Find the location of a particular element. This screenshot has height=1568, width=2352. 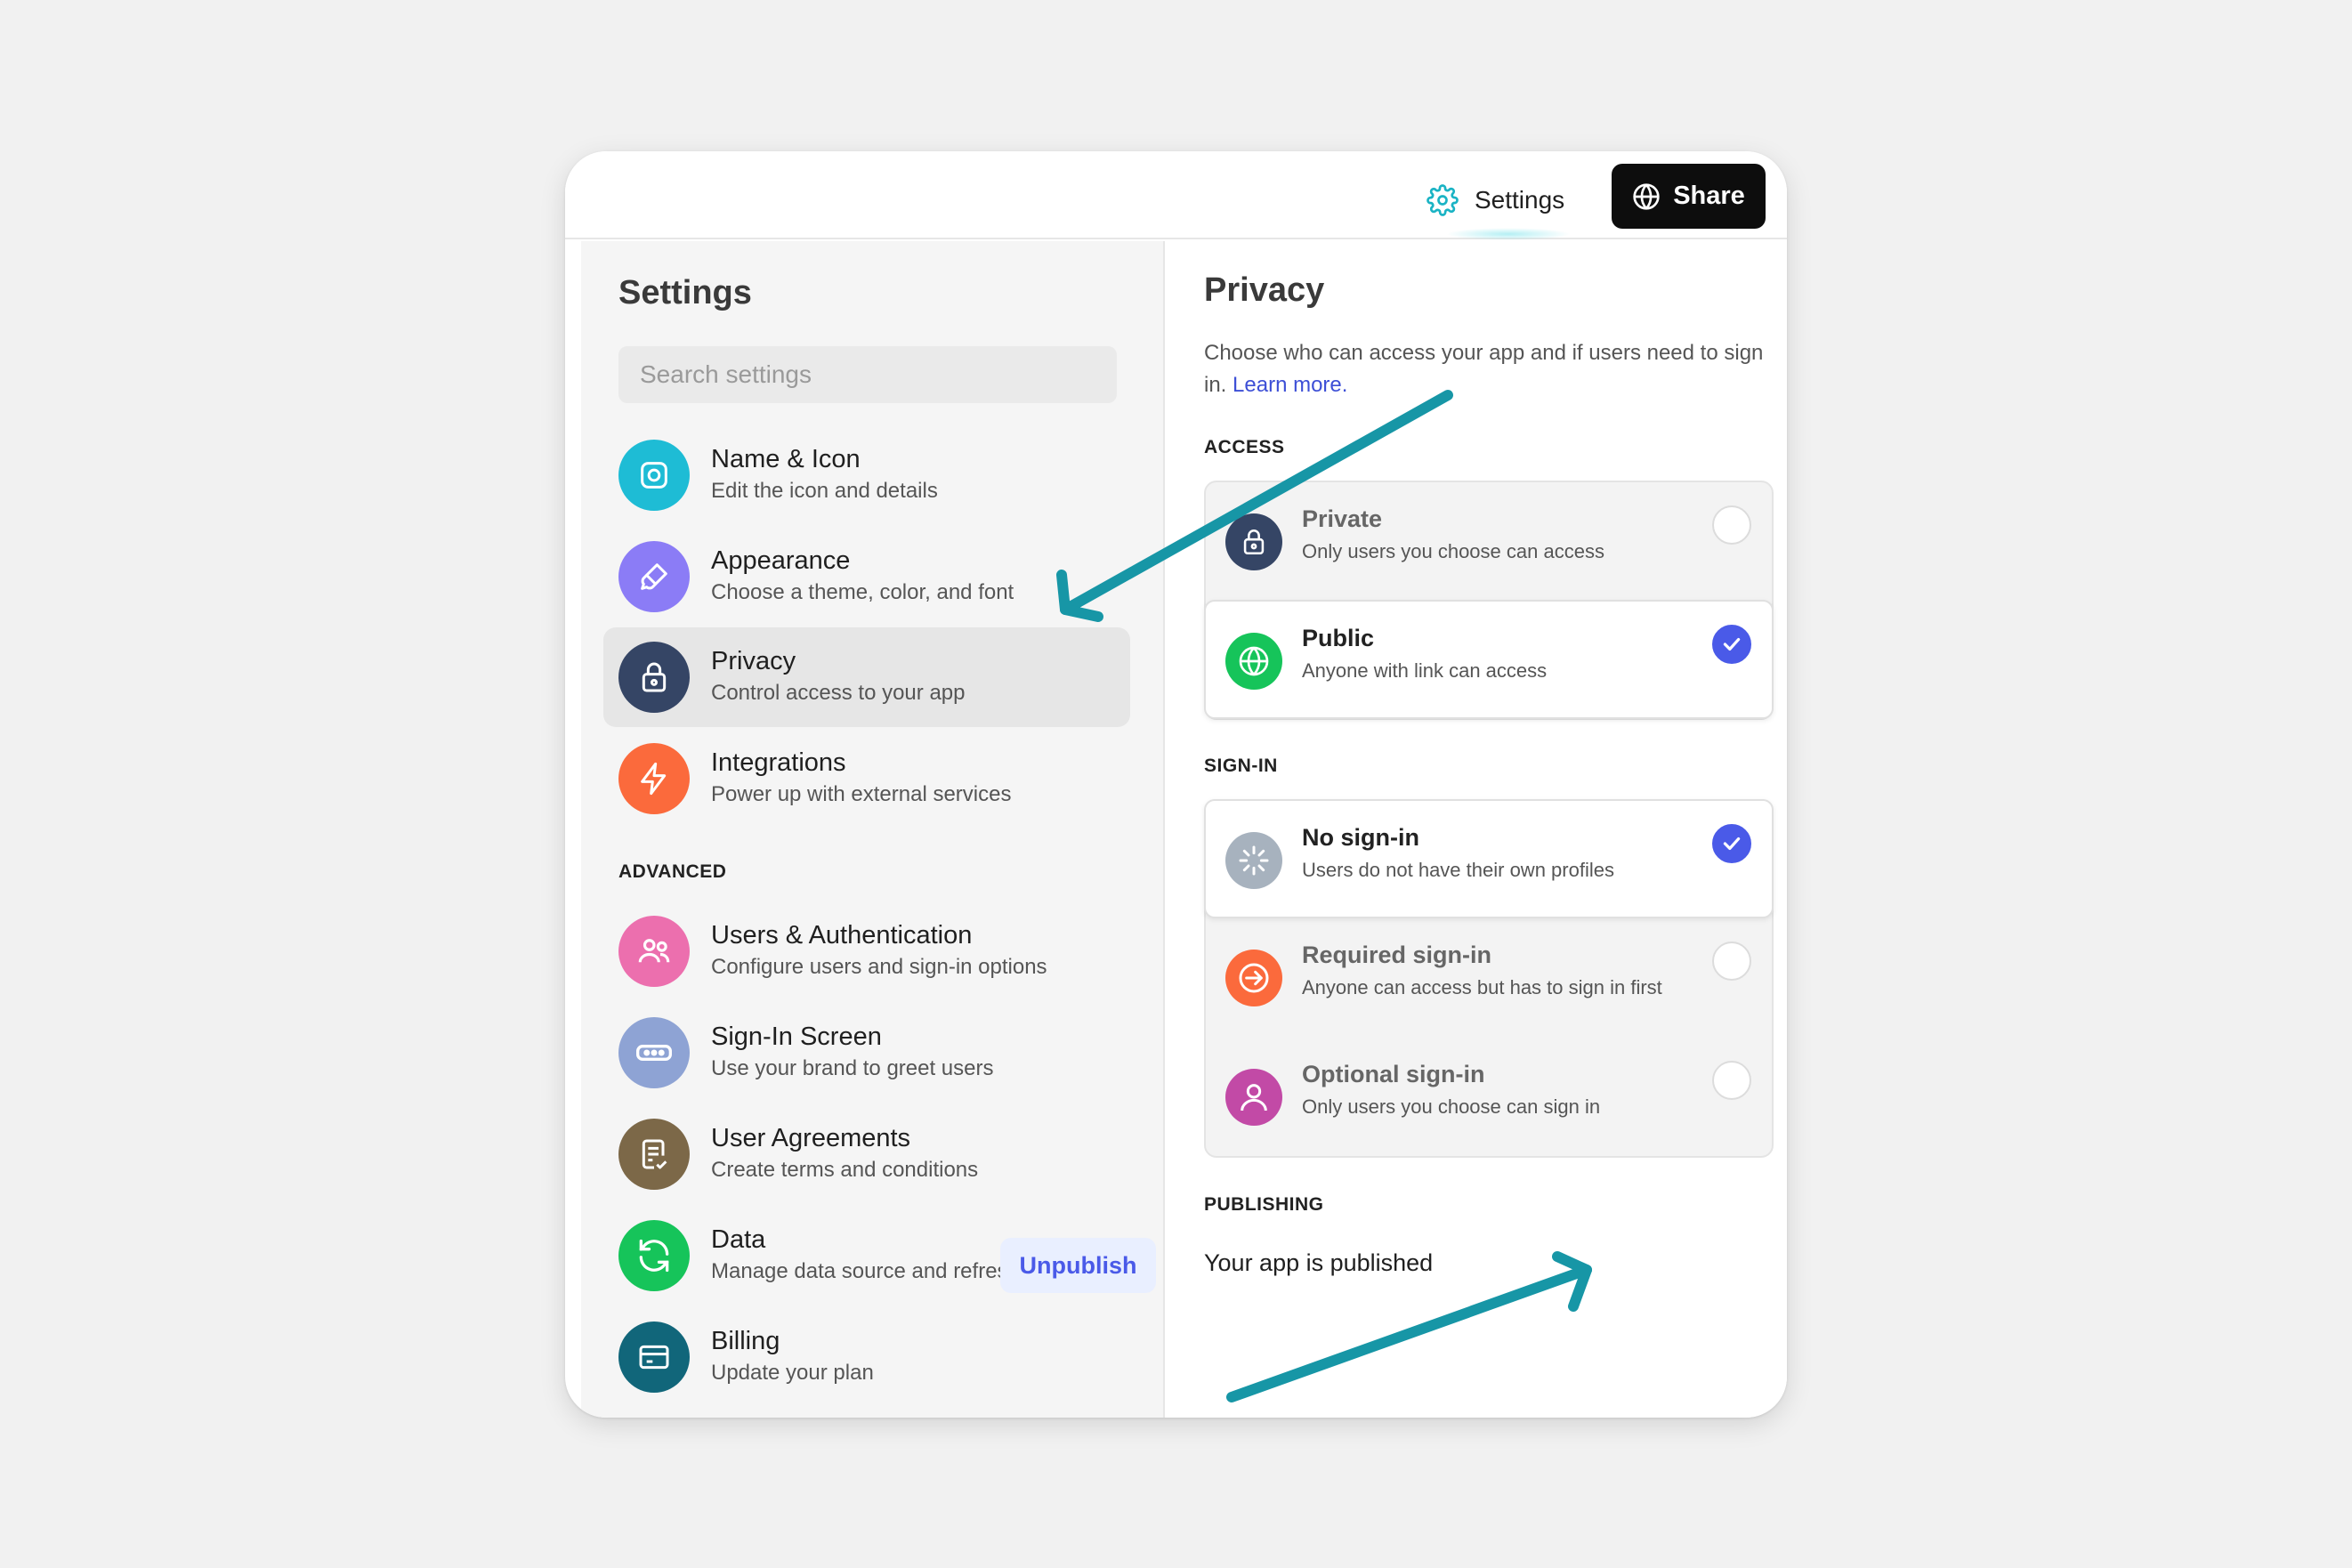

sign-in-icon is located at coordinates (1254, 978).